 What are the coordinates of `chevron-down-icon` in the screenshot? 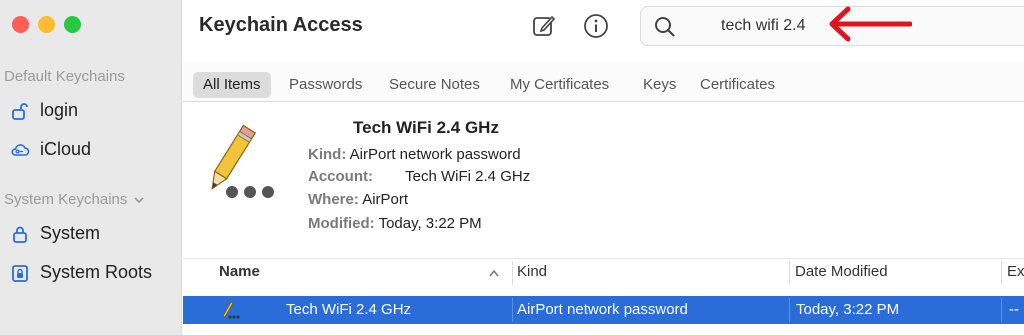 It's located at (139, 199).